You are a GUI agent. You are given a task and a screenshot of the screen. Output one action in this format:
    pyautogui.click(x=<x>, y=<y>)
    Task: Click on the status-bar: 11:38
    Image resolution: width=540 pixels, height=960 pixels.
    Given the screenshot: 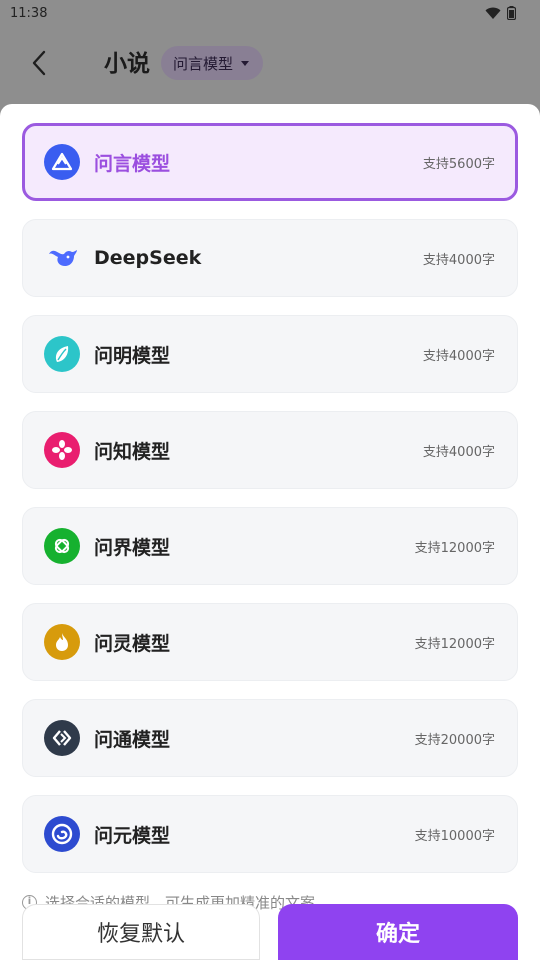 What is the action you would take?
    pyautogui.click(x=270, y=13)
    